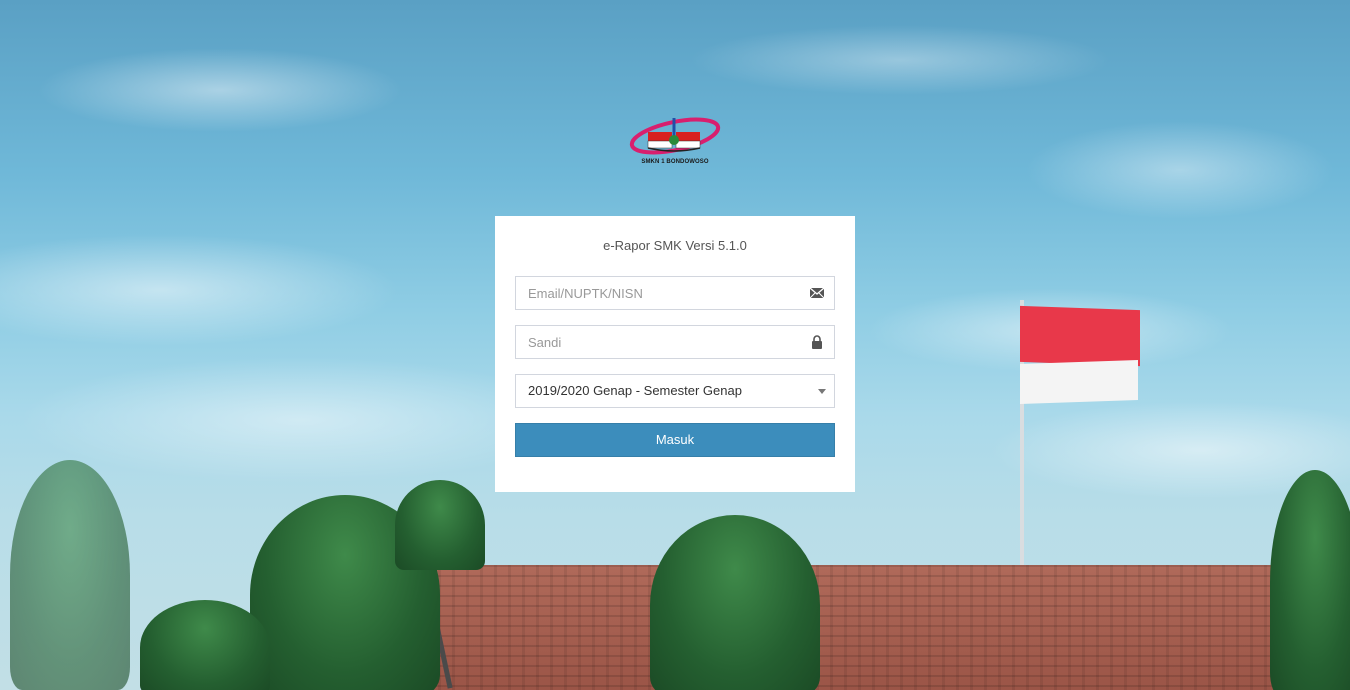 This screenshot has width=1350, height=690. I want to click on envelope-icon, so click(817, 293).